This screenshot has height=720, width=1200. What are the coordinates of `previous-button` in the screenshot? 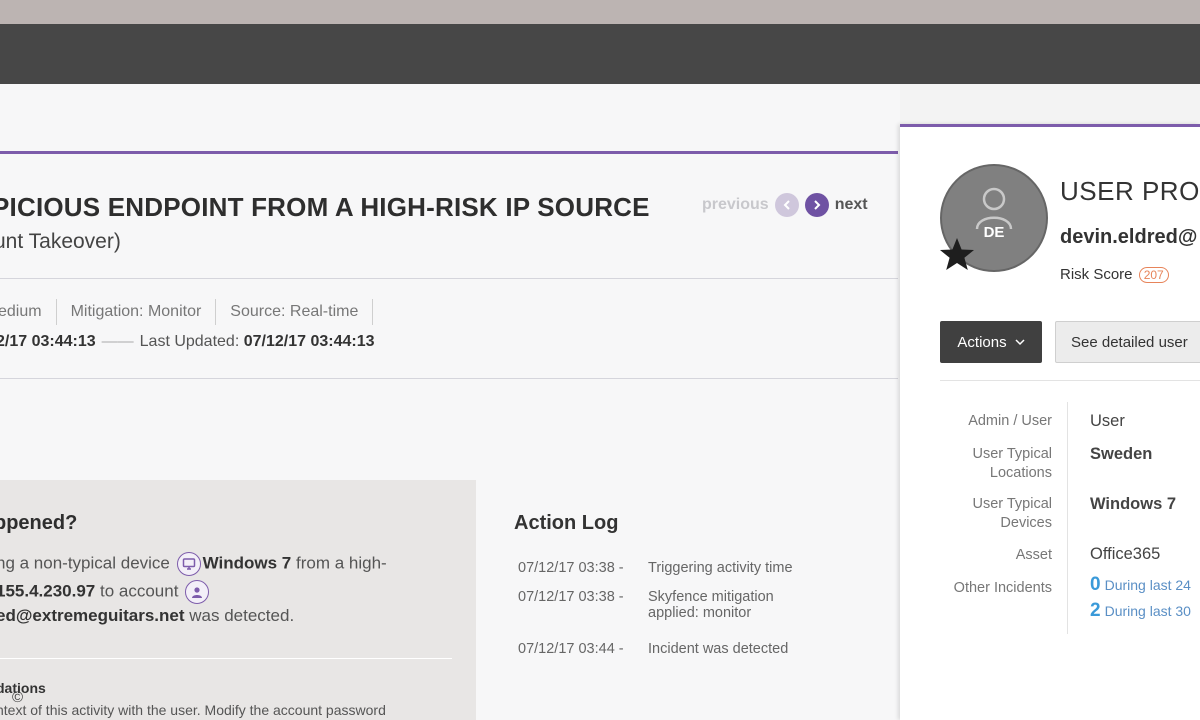 It's located at (786, 205).